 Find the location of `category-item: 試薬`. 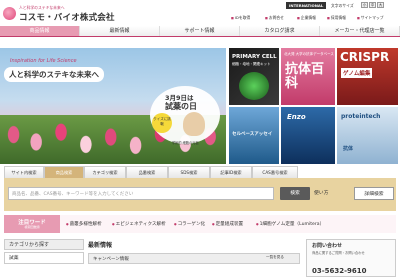

category-item: 試薬 is located at coordinates (44, 258).